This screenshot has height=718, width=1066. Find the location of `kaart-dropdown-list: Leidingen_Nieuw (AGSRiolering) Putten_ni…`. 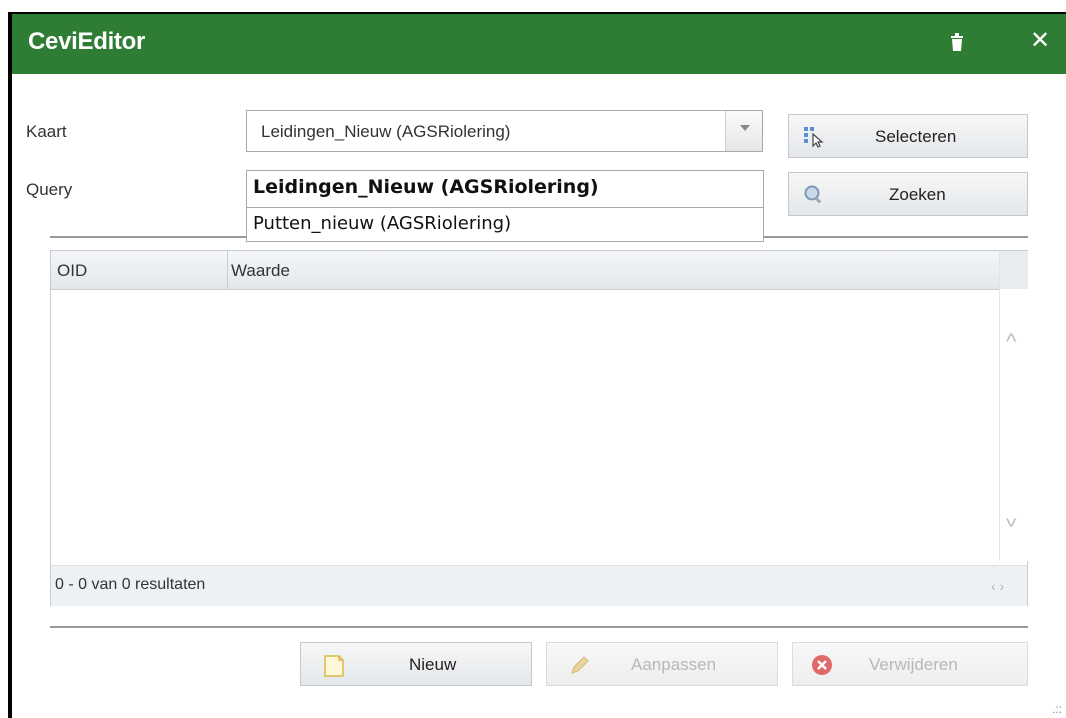

kaart-dropdown-list: Leidingen_Nieuw (AGSRiolering) Putten_ni… is located at coordinates (505, 206).